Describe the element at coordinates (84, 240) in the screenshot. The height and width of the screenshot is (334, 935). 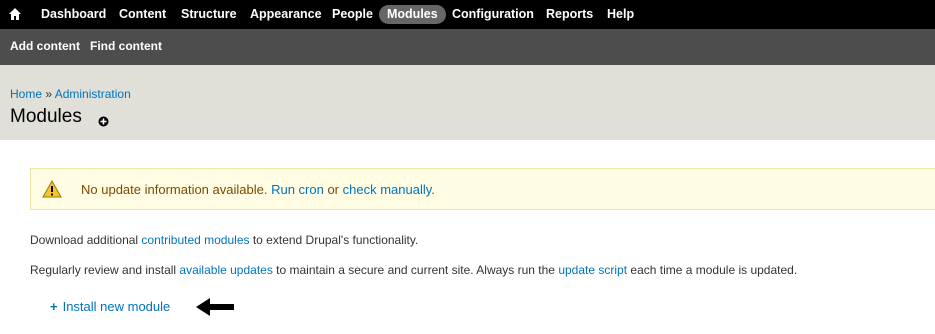
I see `help-line1-before: Download additional` at that location.